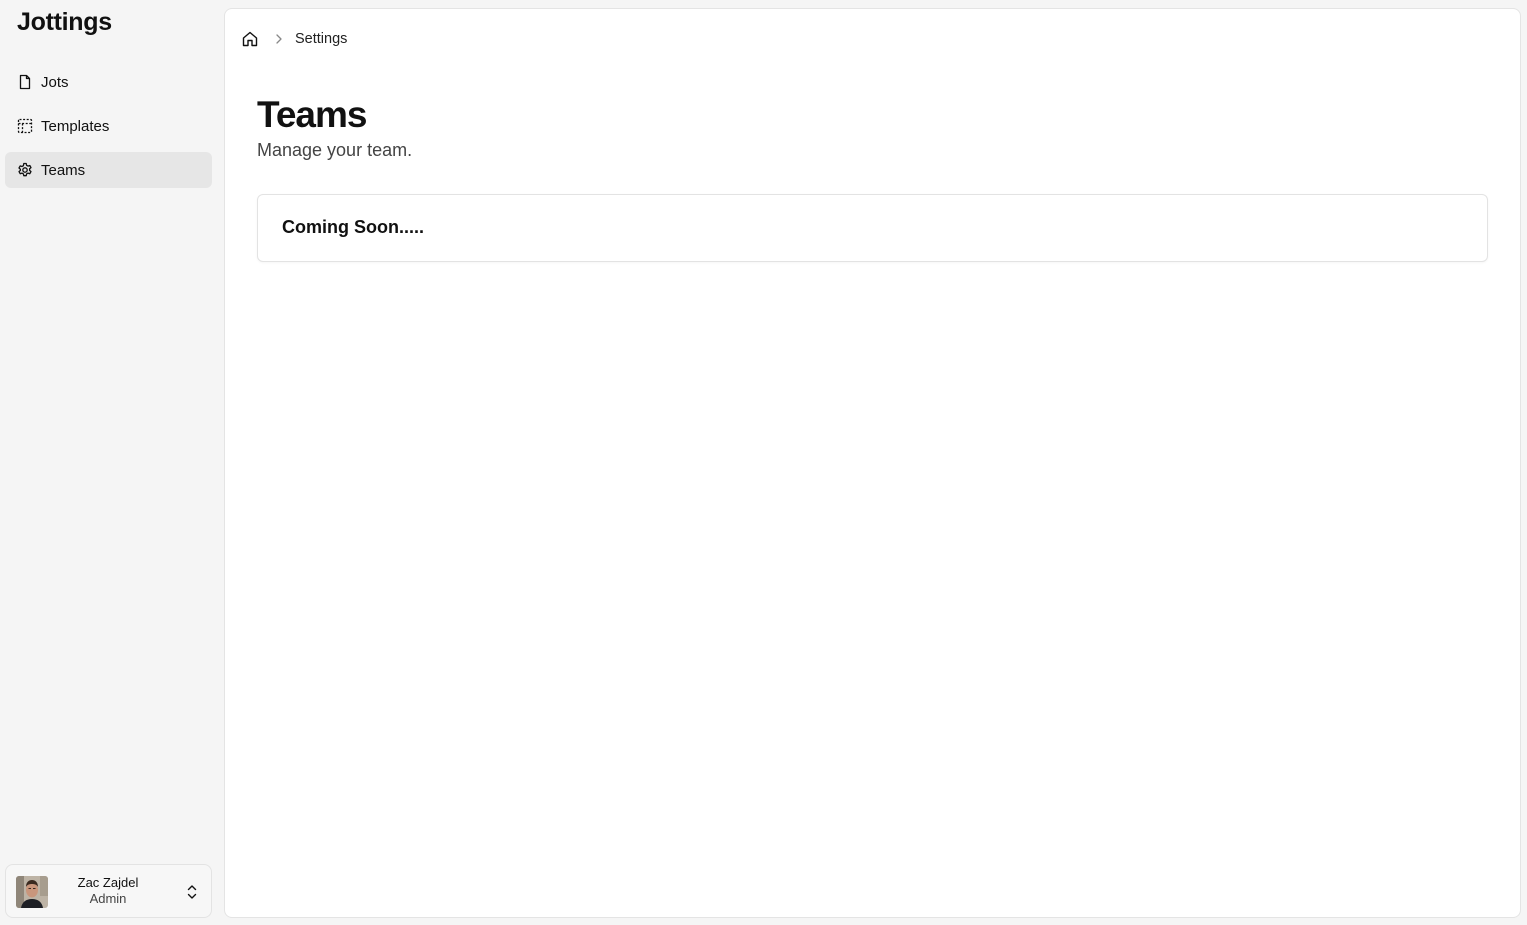 This screenshot has width=1527, height=925. I want to click on sidebar-item-jots: Jots, so click(108, 82).